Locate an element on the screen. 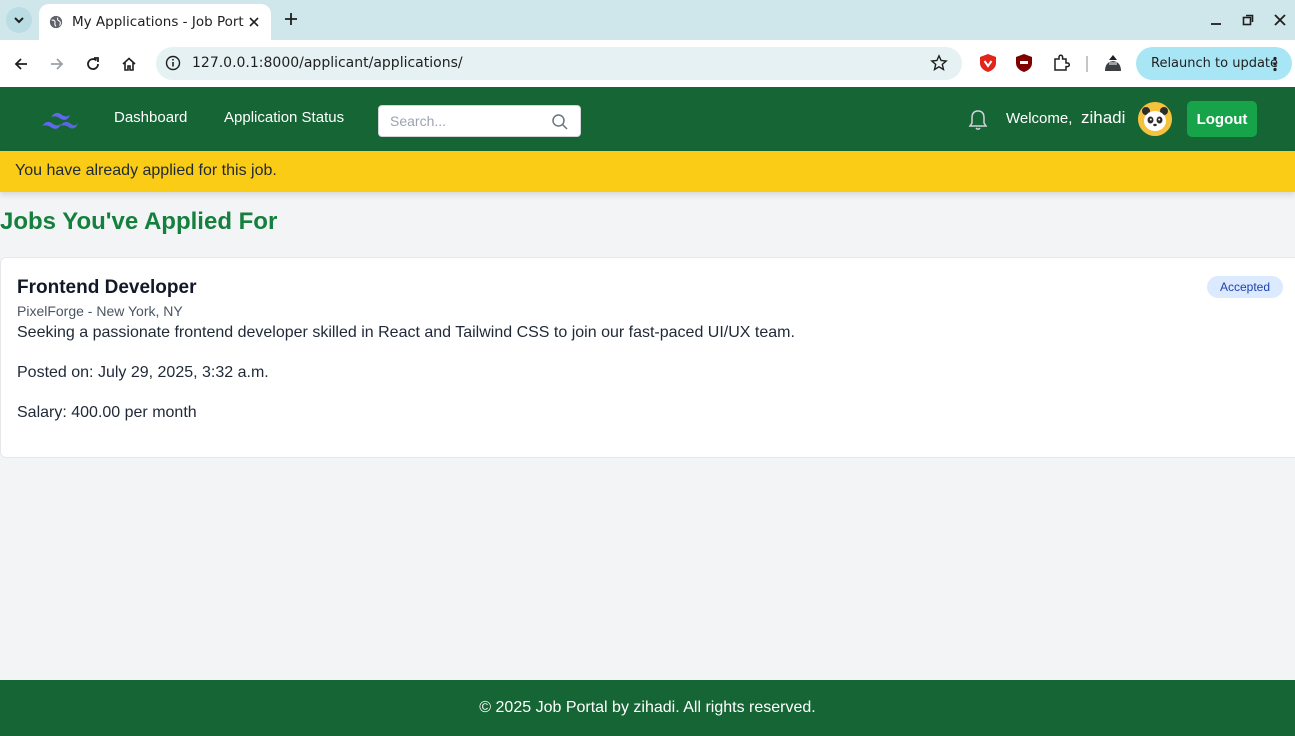  minimize-icon is located at coordinates (1216, 24).